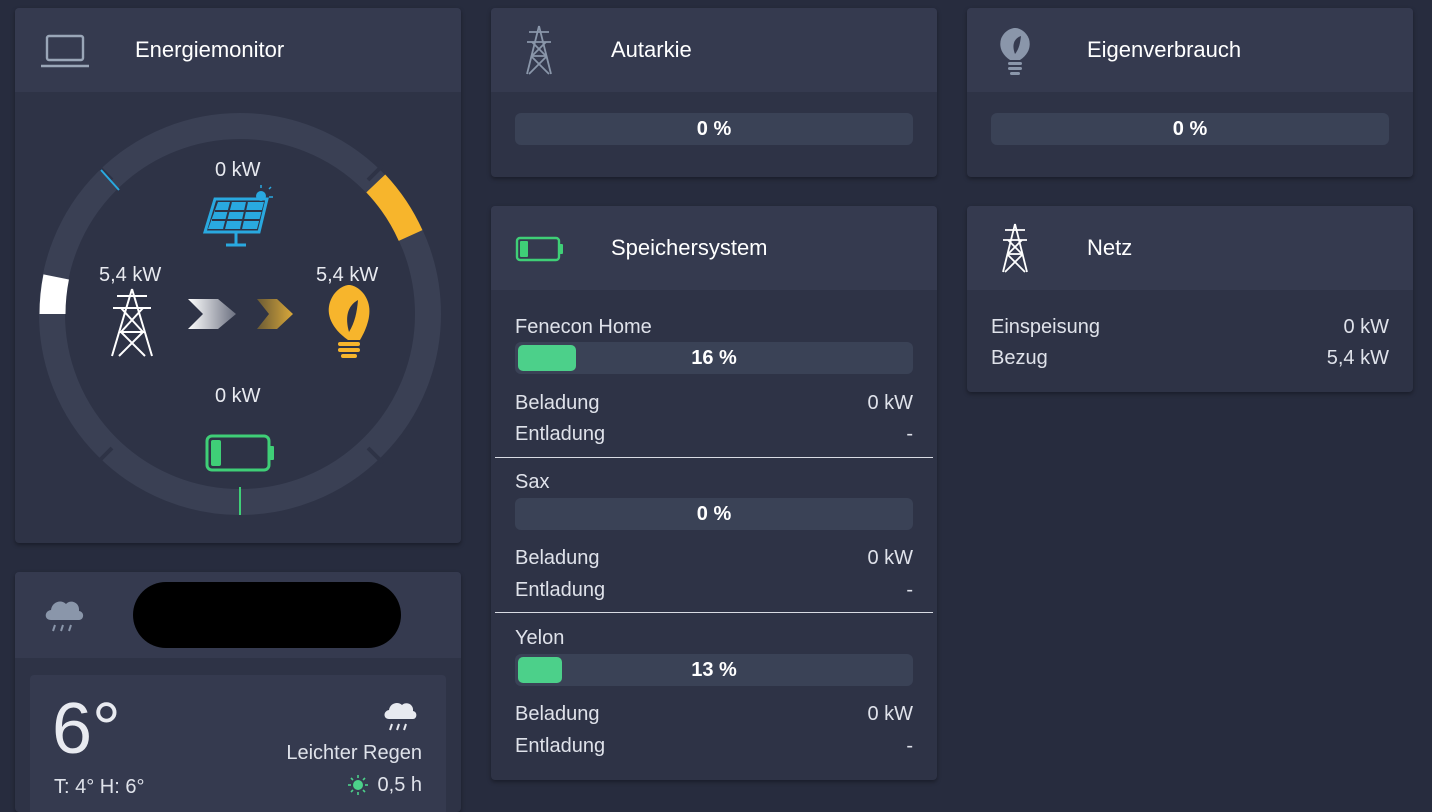  What do you see at coordinates (210, 49) in the screenshot?
I see `energy-monitor-title: Energiemonitor` at bounding box center [210, 49].